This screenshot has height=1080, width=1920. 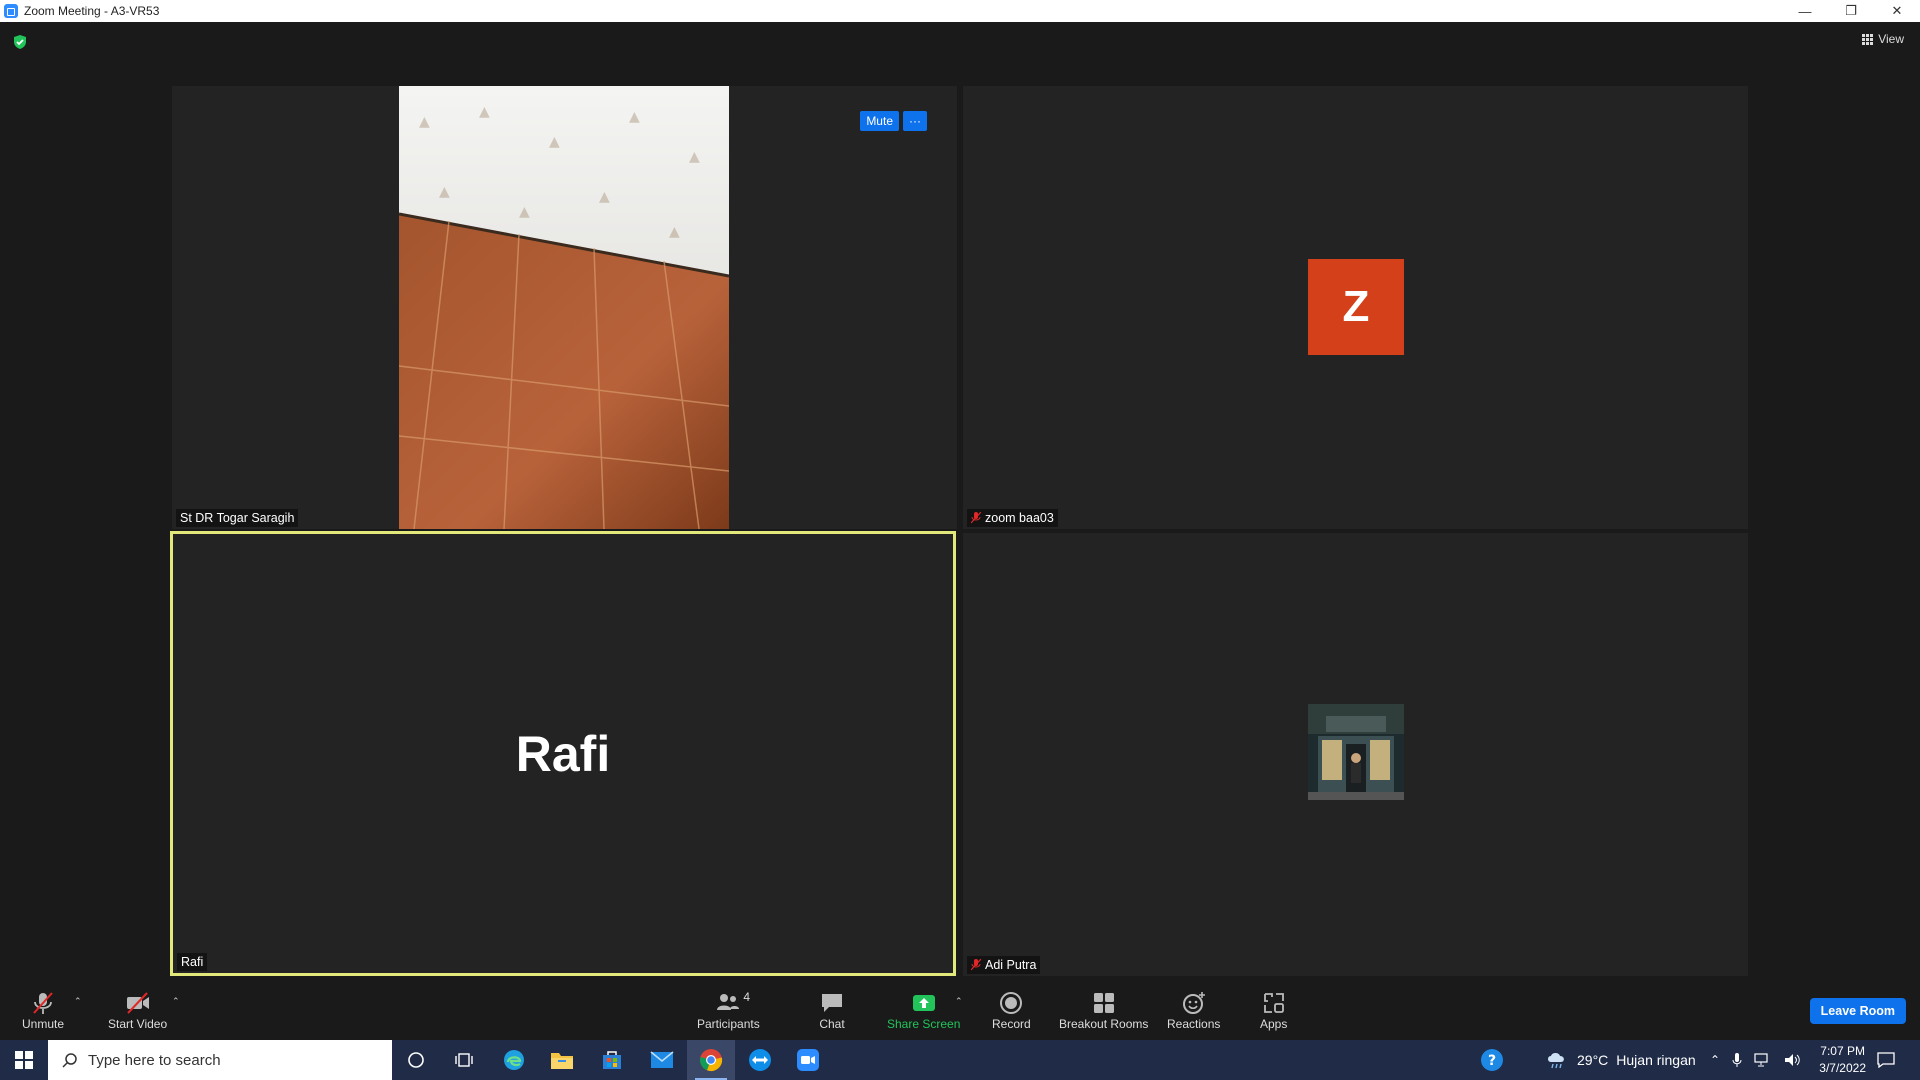 I want to click on participants-count: 4, so click(x=747, y=997).